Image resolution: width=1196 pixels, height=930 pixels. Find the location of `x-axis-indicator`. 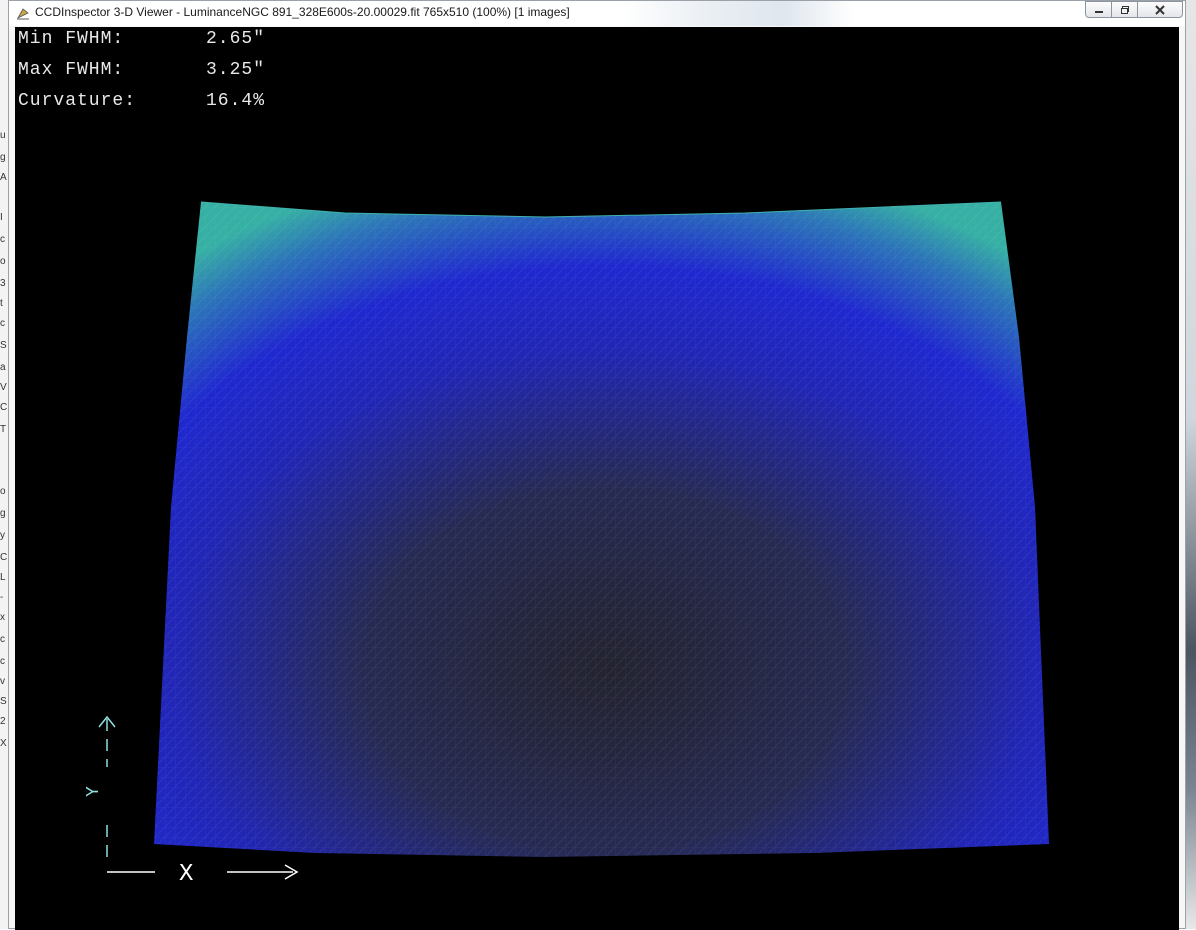

x-axis-indicator is located at coordinates (203, 872).